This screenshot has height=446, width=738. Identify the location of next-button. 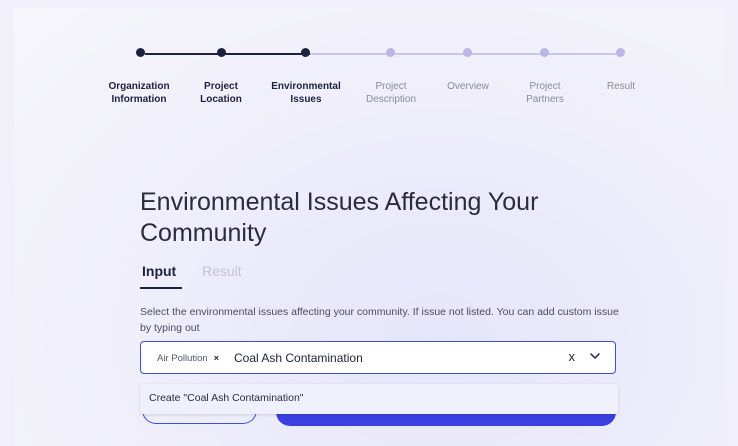
(446, 419).